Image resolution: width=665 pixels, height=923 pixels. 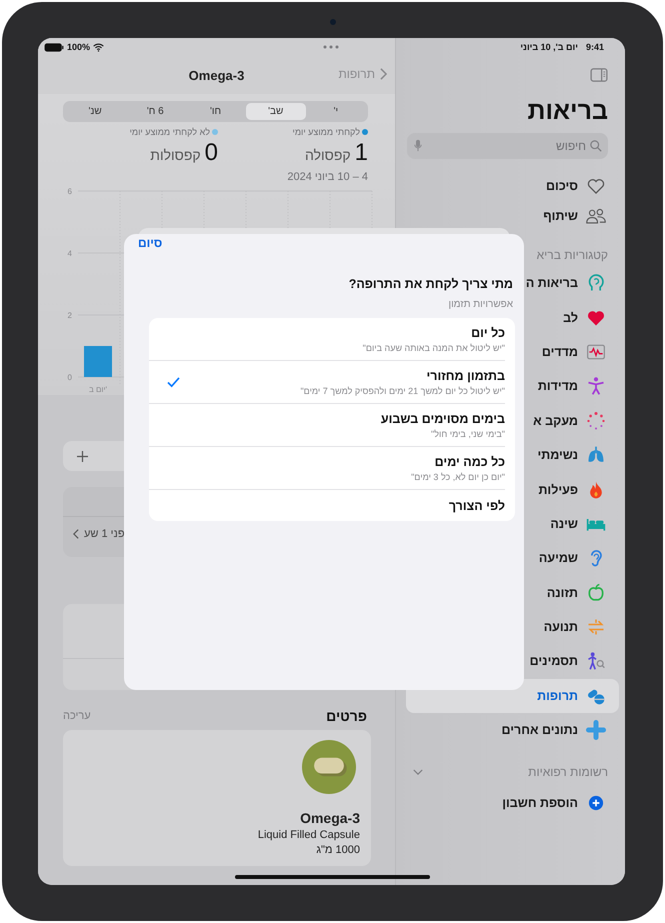 What do you see at coordinates (568, 772) in the screenshot?
I see `section-header: רשומות רפואיות` at bounding box center [568, 772].